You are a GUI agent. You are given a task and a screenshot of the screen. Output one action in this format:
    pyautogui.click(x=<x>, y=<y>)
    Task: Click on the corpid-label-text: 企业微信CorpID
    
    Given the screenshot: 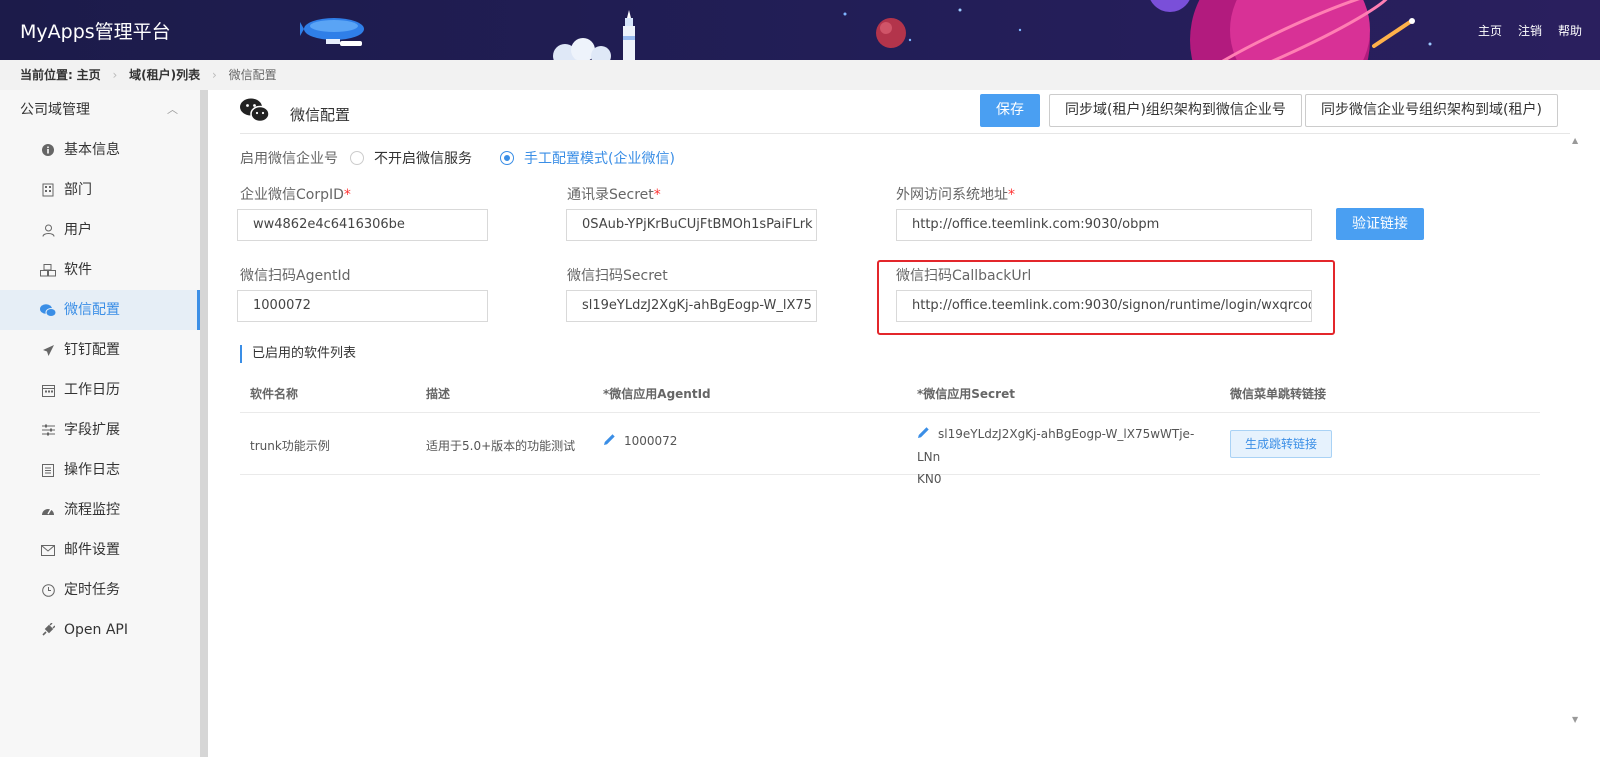 What is the action you would take?
    pyautogui.click(x=292, y=195)
    